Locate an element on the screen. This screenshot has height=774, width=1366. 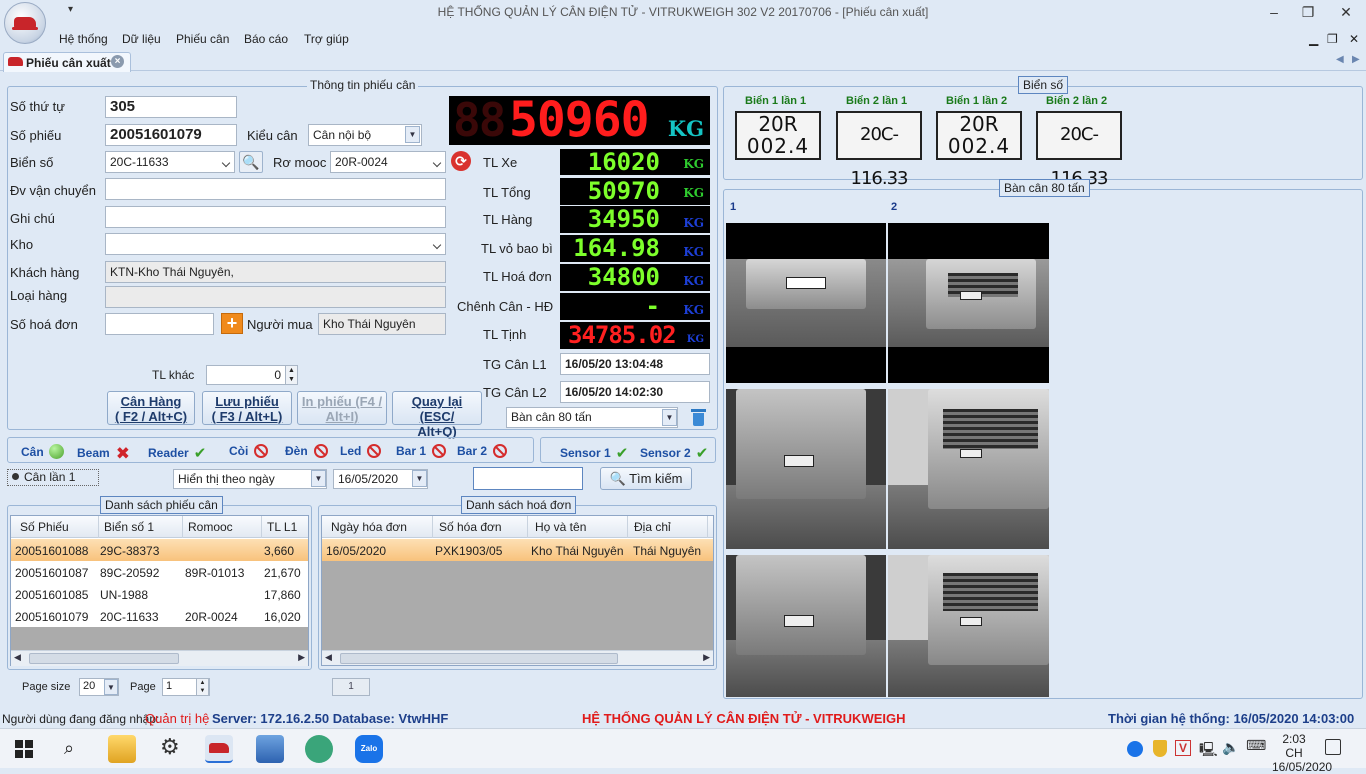
menu-du-lieu: Dữ liệu is located at coordinates (141, 39).